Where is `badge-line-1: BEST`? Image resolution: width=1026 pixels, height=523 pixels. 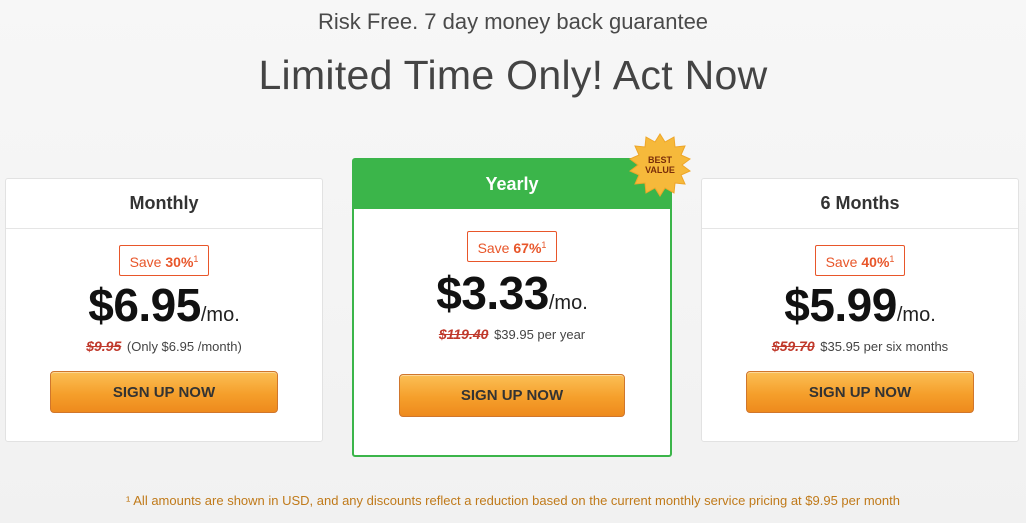
badge-line-1: BEST is located at coordinates (659, 160).